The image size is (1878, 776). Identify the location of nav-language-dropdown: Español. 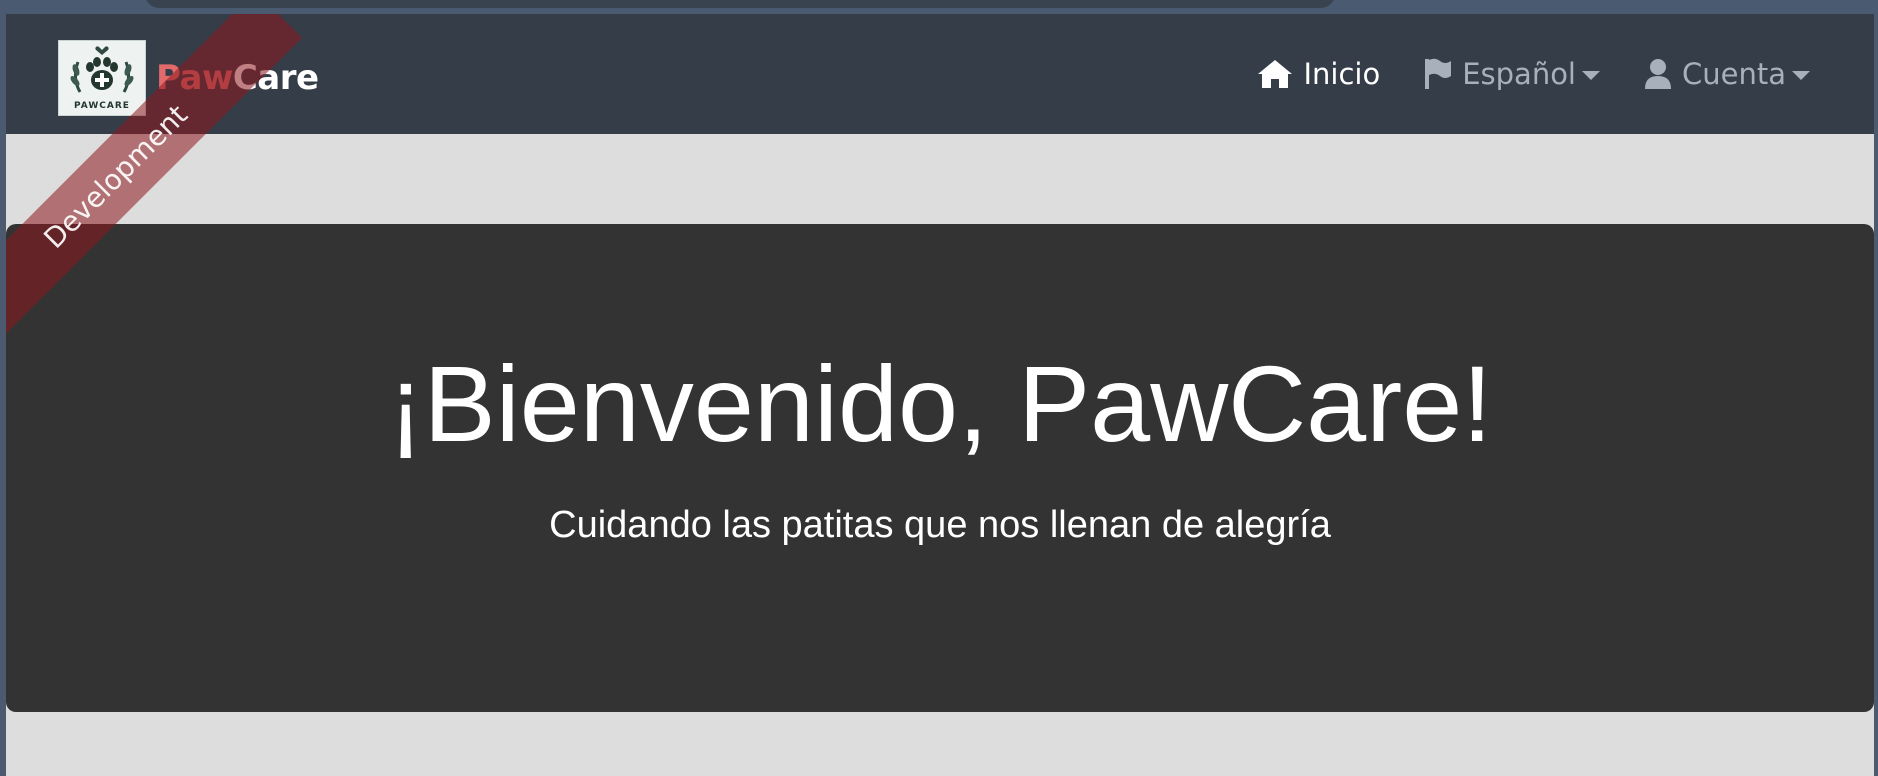
(1512, 74).